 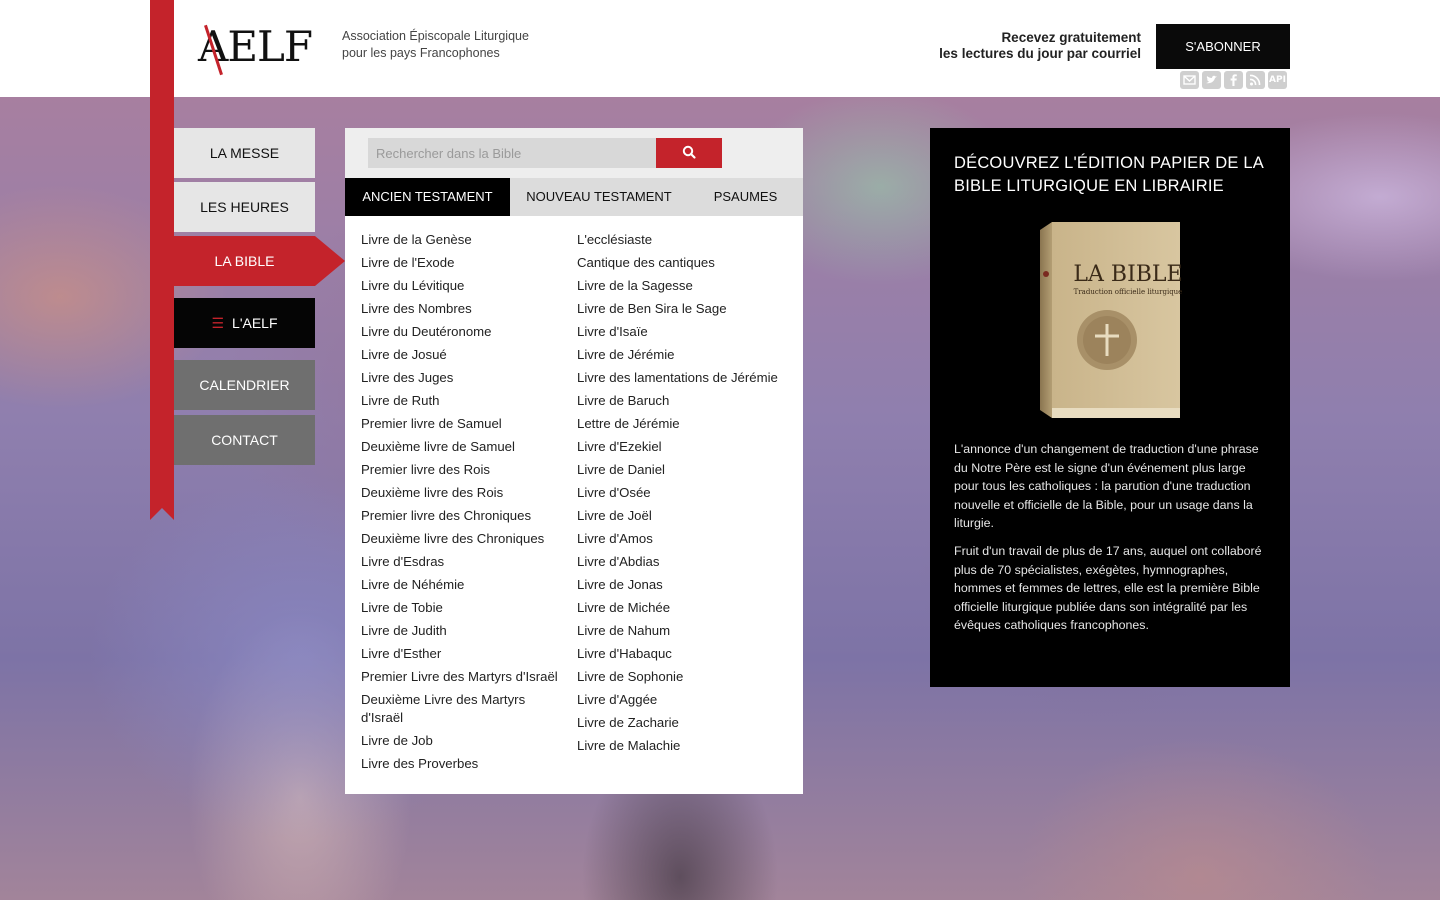 I want to click on book-link: Livre de Daniel, so click(x=684, y=470).